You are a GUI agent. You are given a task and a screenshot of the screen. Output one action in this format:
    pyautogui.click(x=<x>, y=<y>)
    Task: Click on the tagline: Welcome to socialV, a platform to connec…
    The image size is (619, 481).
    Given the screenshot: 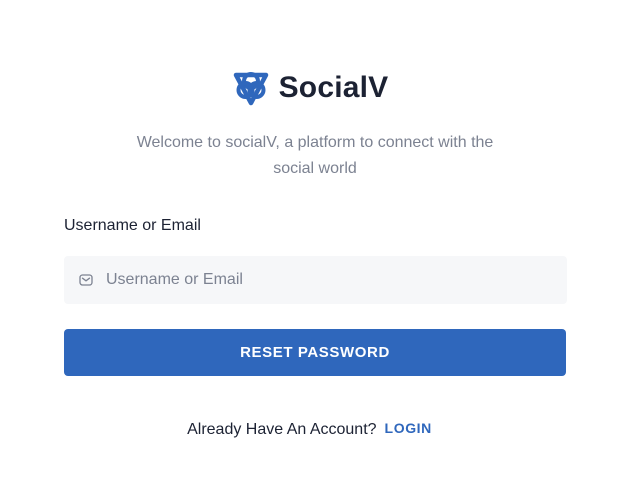 What is the action you would take?
    pyautogui.click(x=315, y=155)
    